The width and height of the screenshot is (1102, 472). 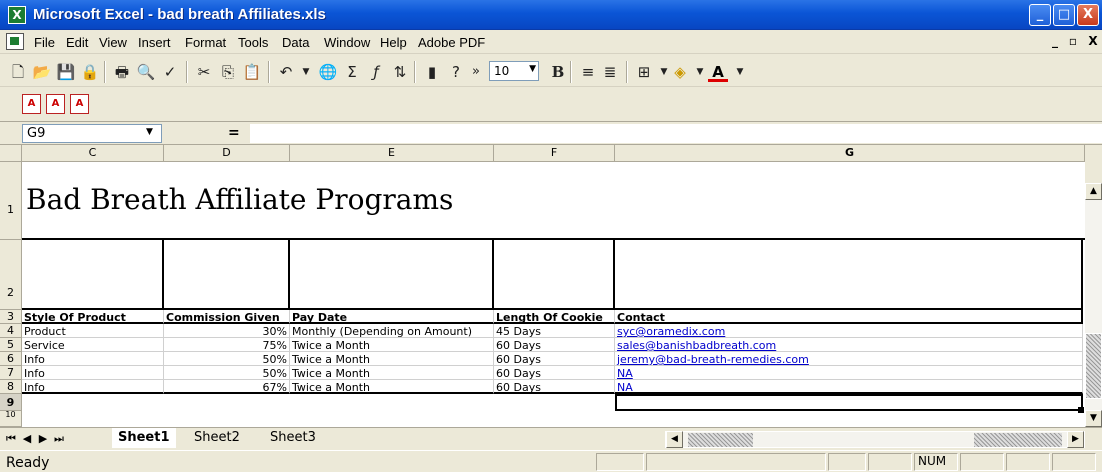 What do you see at coordinates (227, 153) in the screenshot?
I see `column-header-d: D` at bounding box center [227, 153].